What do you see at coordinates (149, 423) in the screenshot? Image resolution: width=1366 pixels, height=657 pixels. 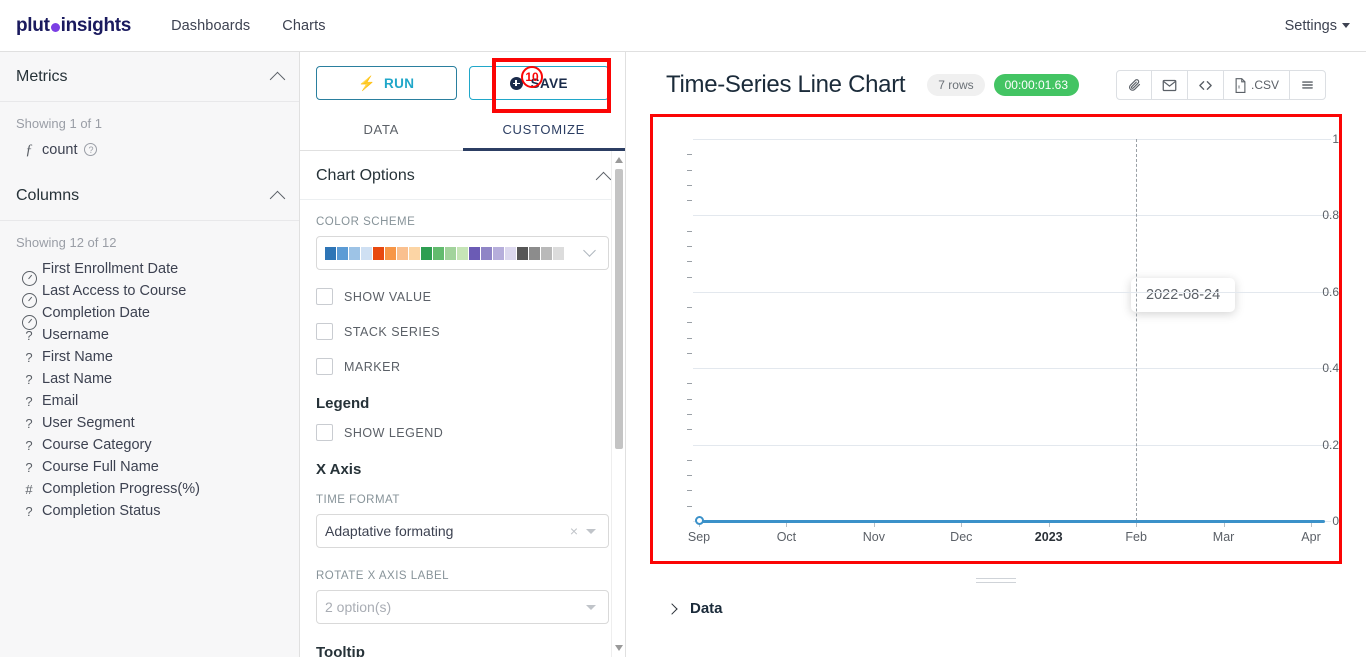 I see `column-item: ? User Segment` at bounding box center [149, 423].